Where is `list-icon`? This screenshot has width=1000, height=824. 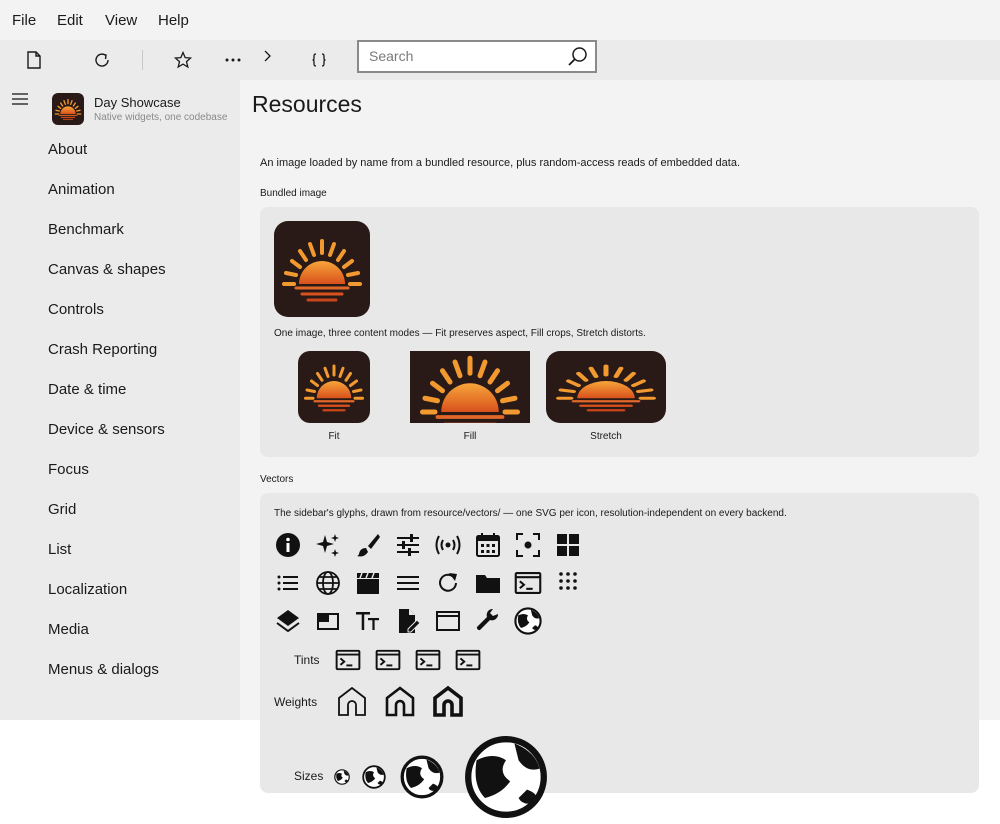 list-icon is located at coordinates (288, 583).